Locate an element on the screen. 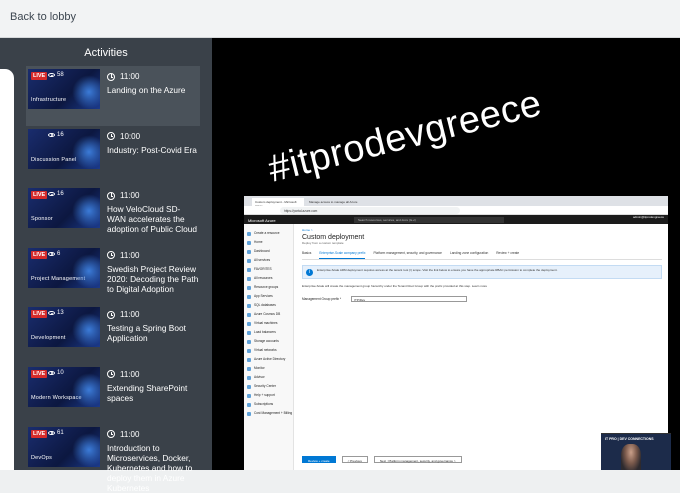 Image resolution: width=680 pixels, height=493 pixels. viewer-count: 6 is located at coordinates (54, 254).